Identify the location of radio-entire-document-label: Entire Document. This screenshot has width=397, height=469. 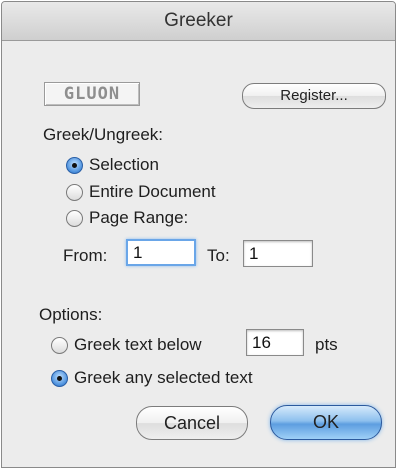
(152, 191).